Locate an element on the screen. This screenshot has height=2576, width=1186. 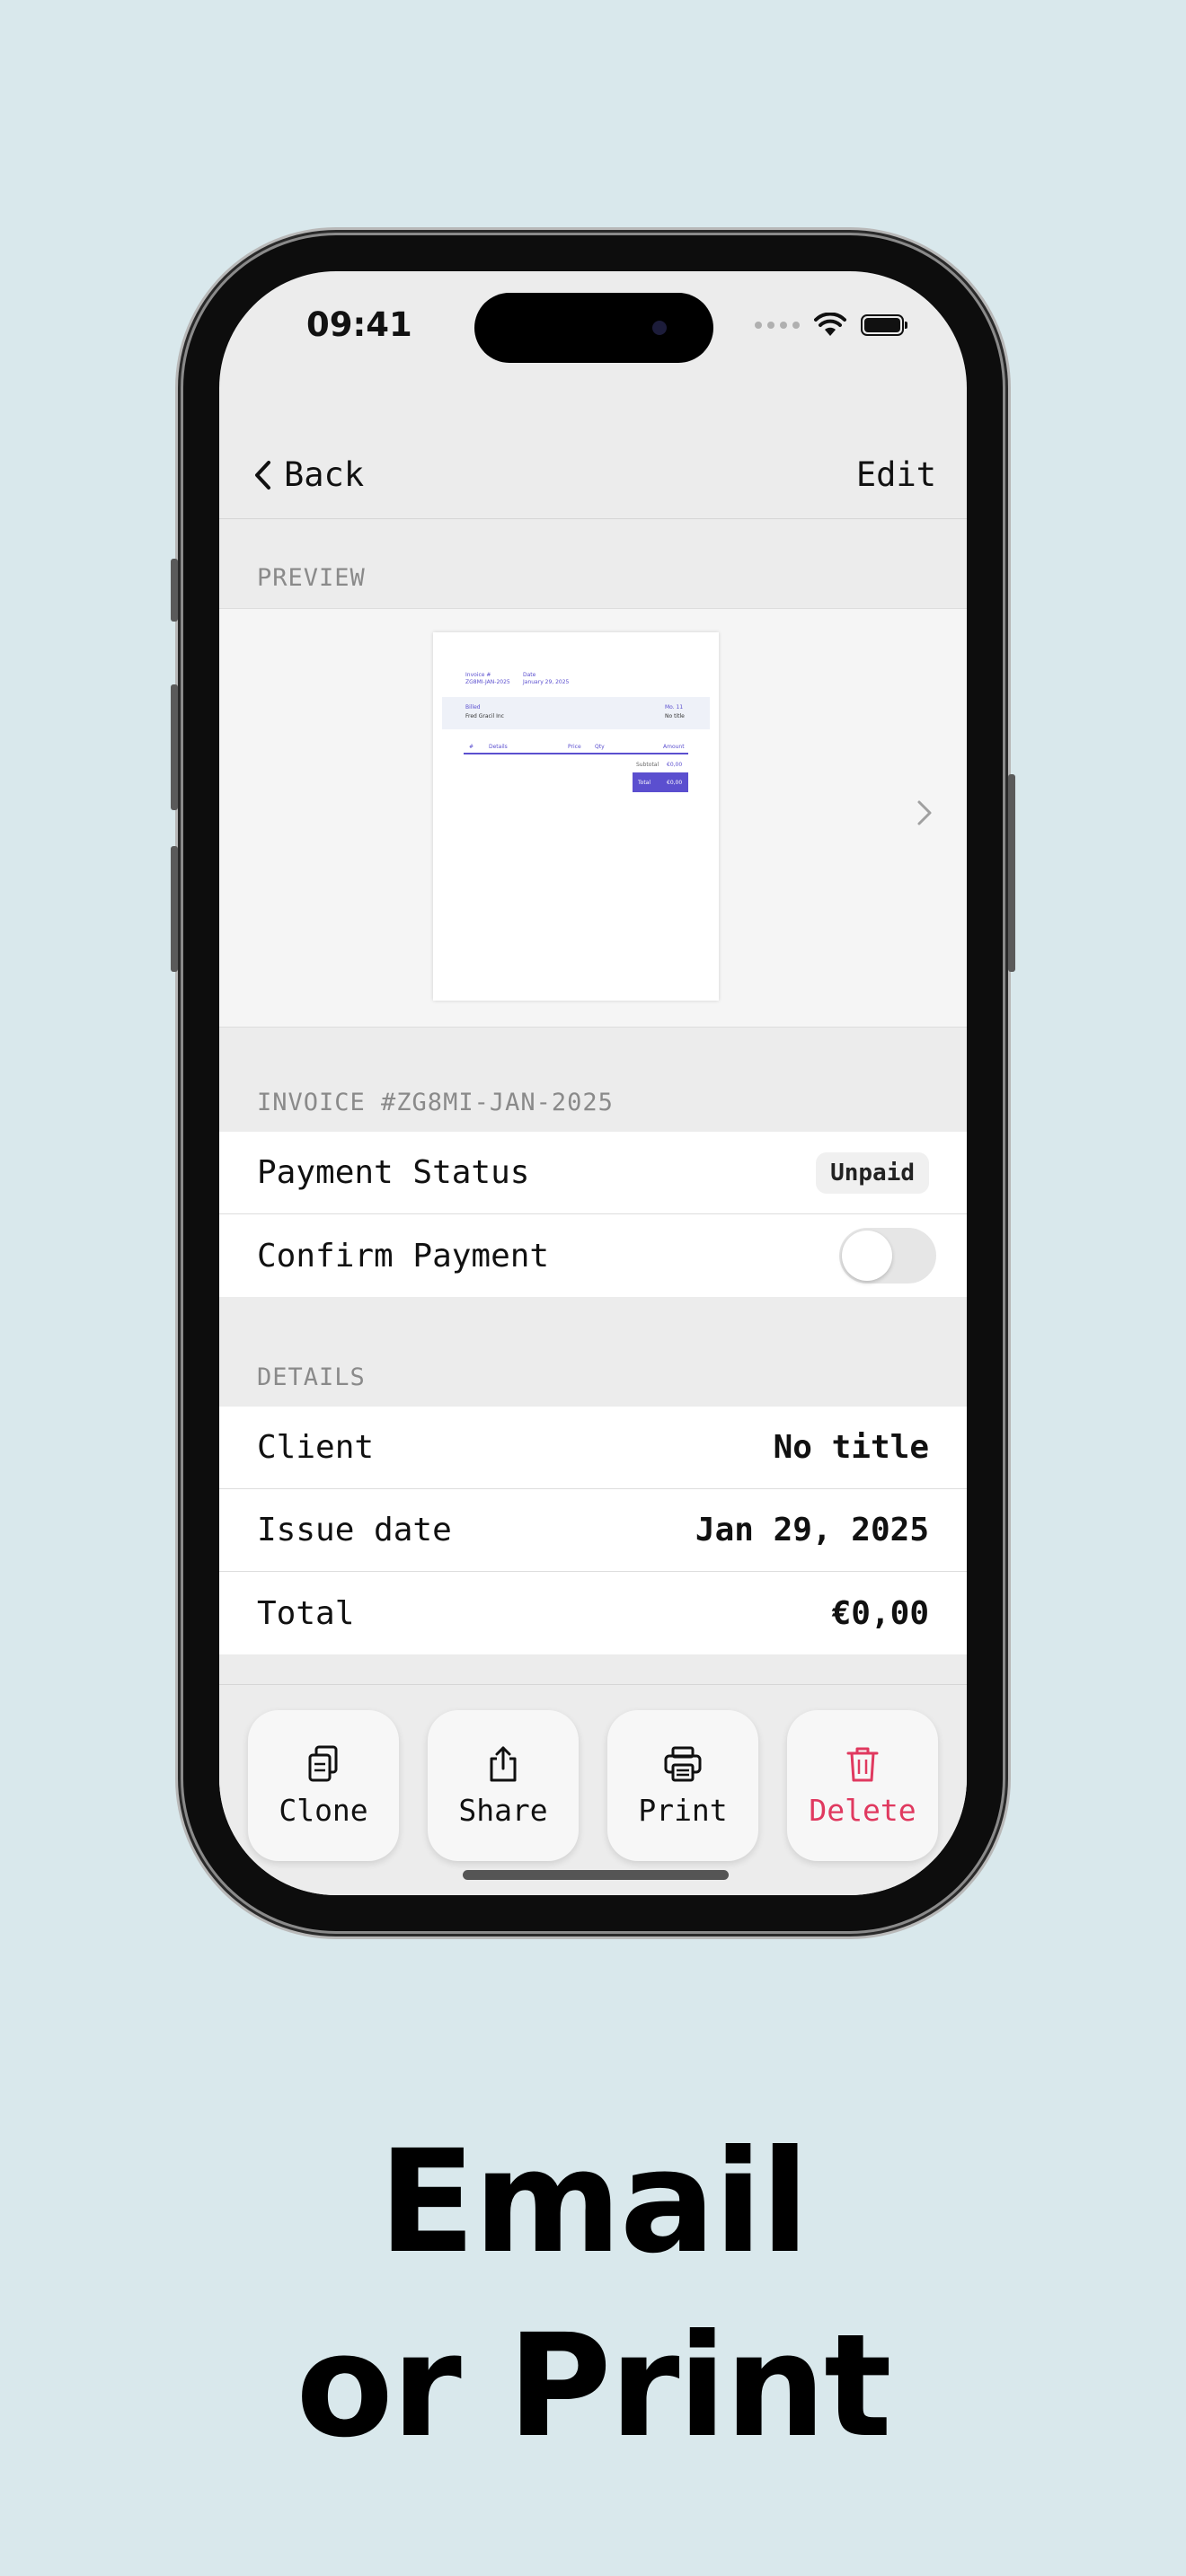
battery-icon is located at coordinates (884, 325).